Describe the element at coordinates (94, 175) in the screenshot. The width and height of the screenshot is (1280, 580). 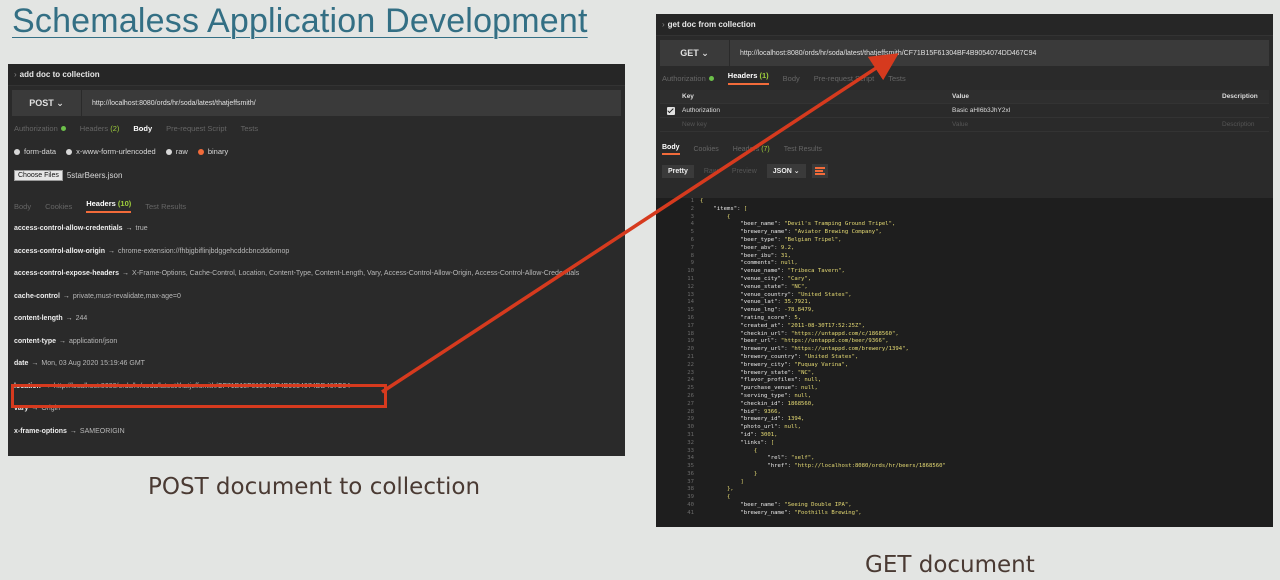
I see `file-name: 5starBeers.json` at that location.